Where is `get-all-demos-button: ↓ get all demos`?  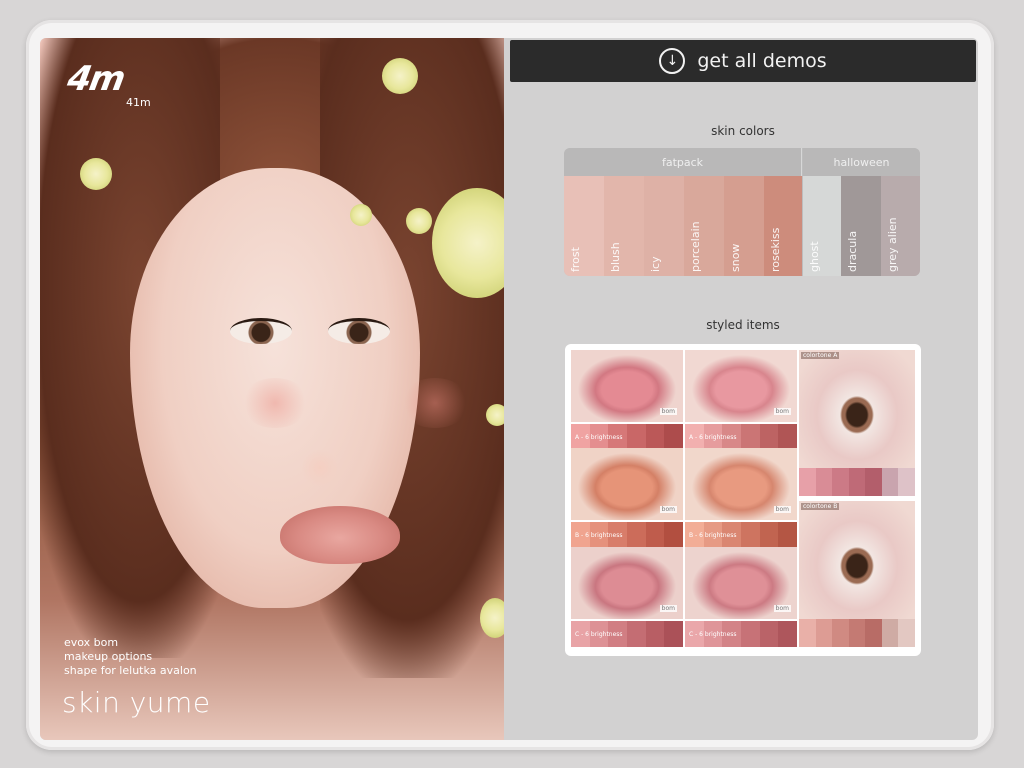 get-all-demos-button: ↓ get all demos is located at coordinates (743, 61).